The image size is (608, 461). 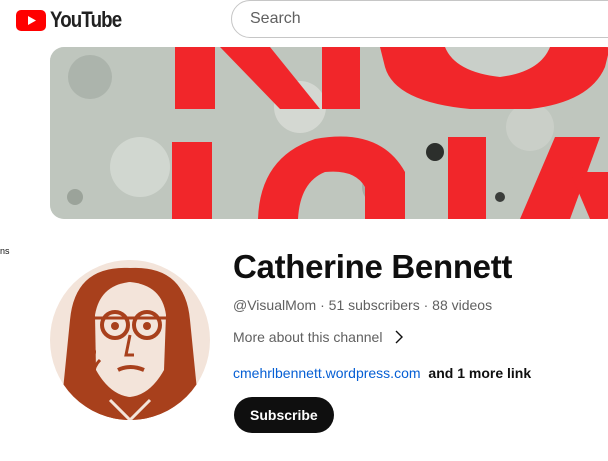 I want to click on search-input, so click(x=420, y=19).